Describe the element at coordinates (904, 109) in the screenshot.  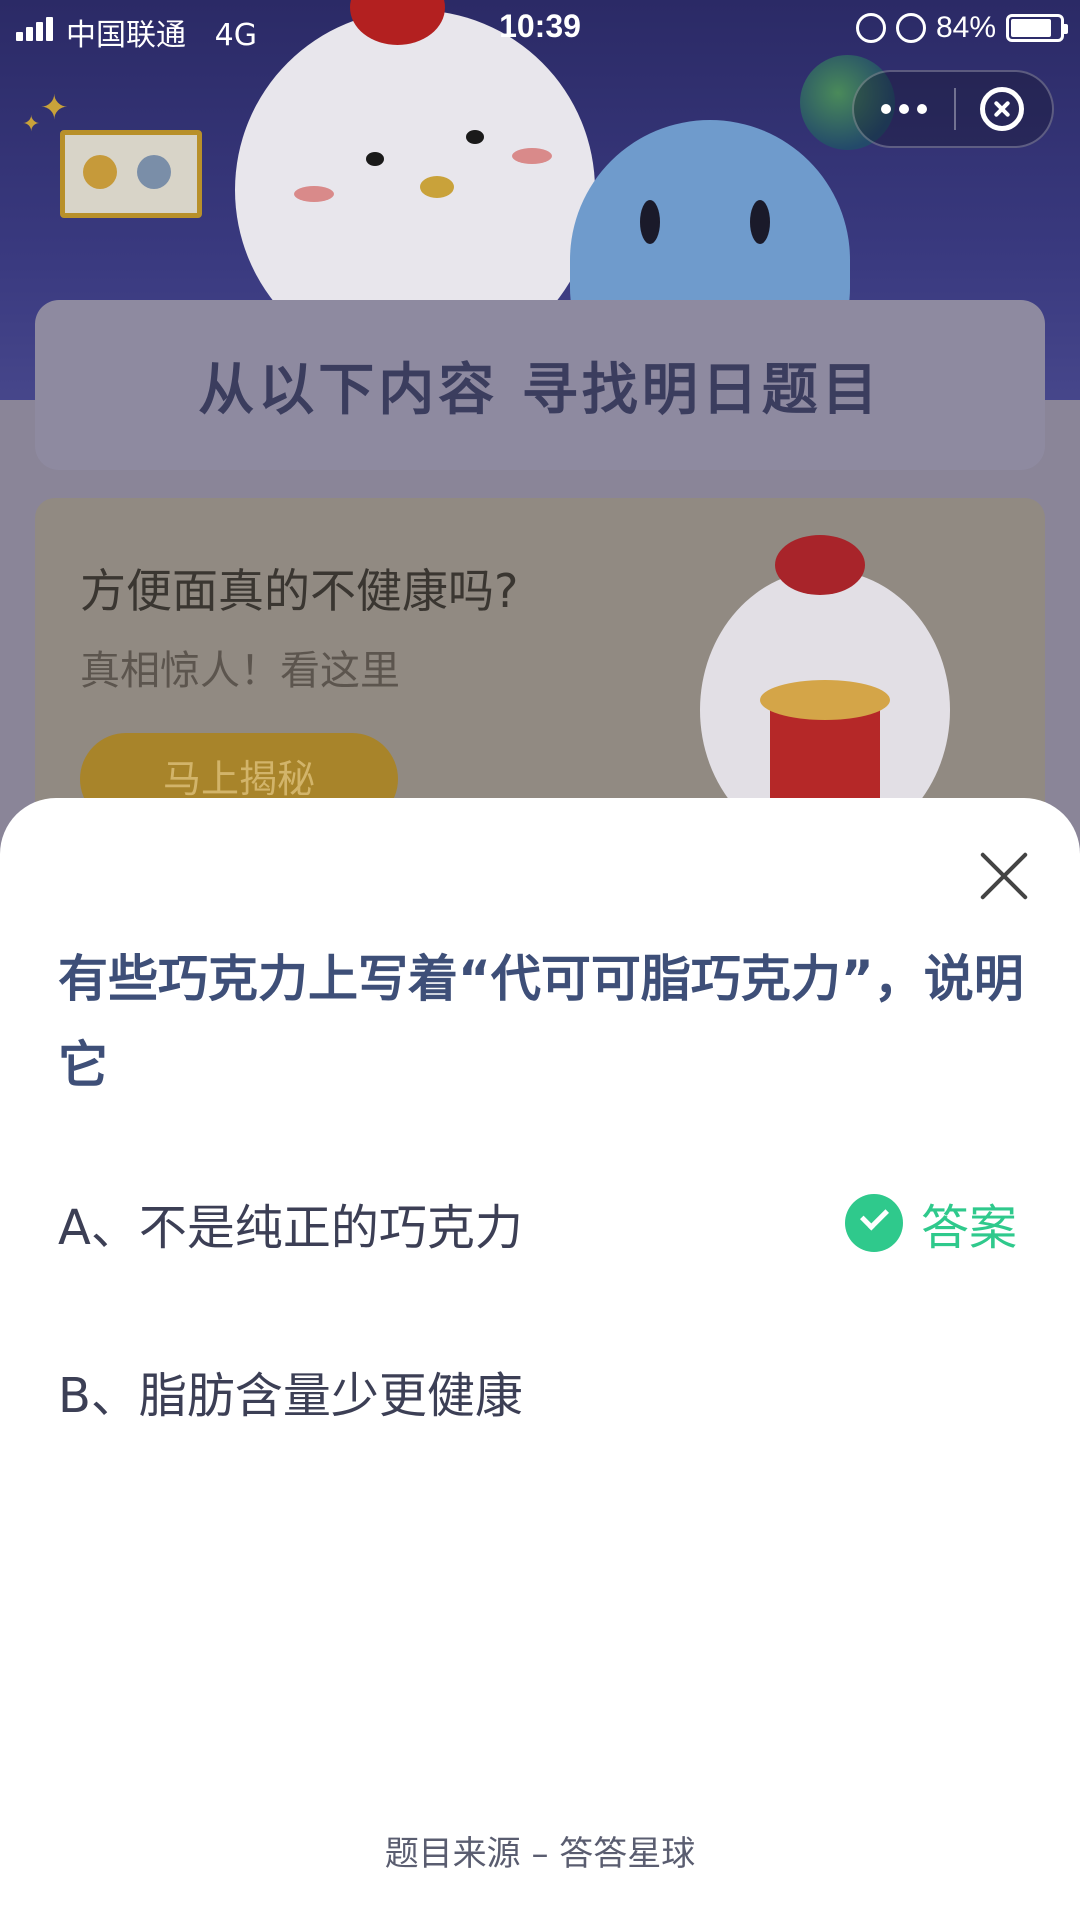
I see `more-dots-icon` at that location.